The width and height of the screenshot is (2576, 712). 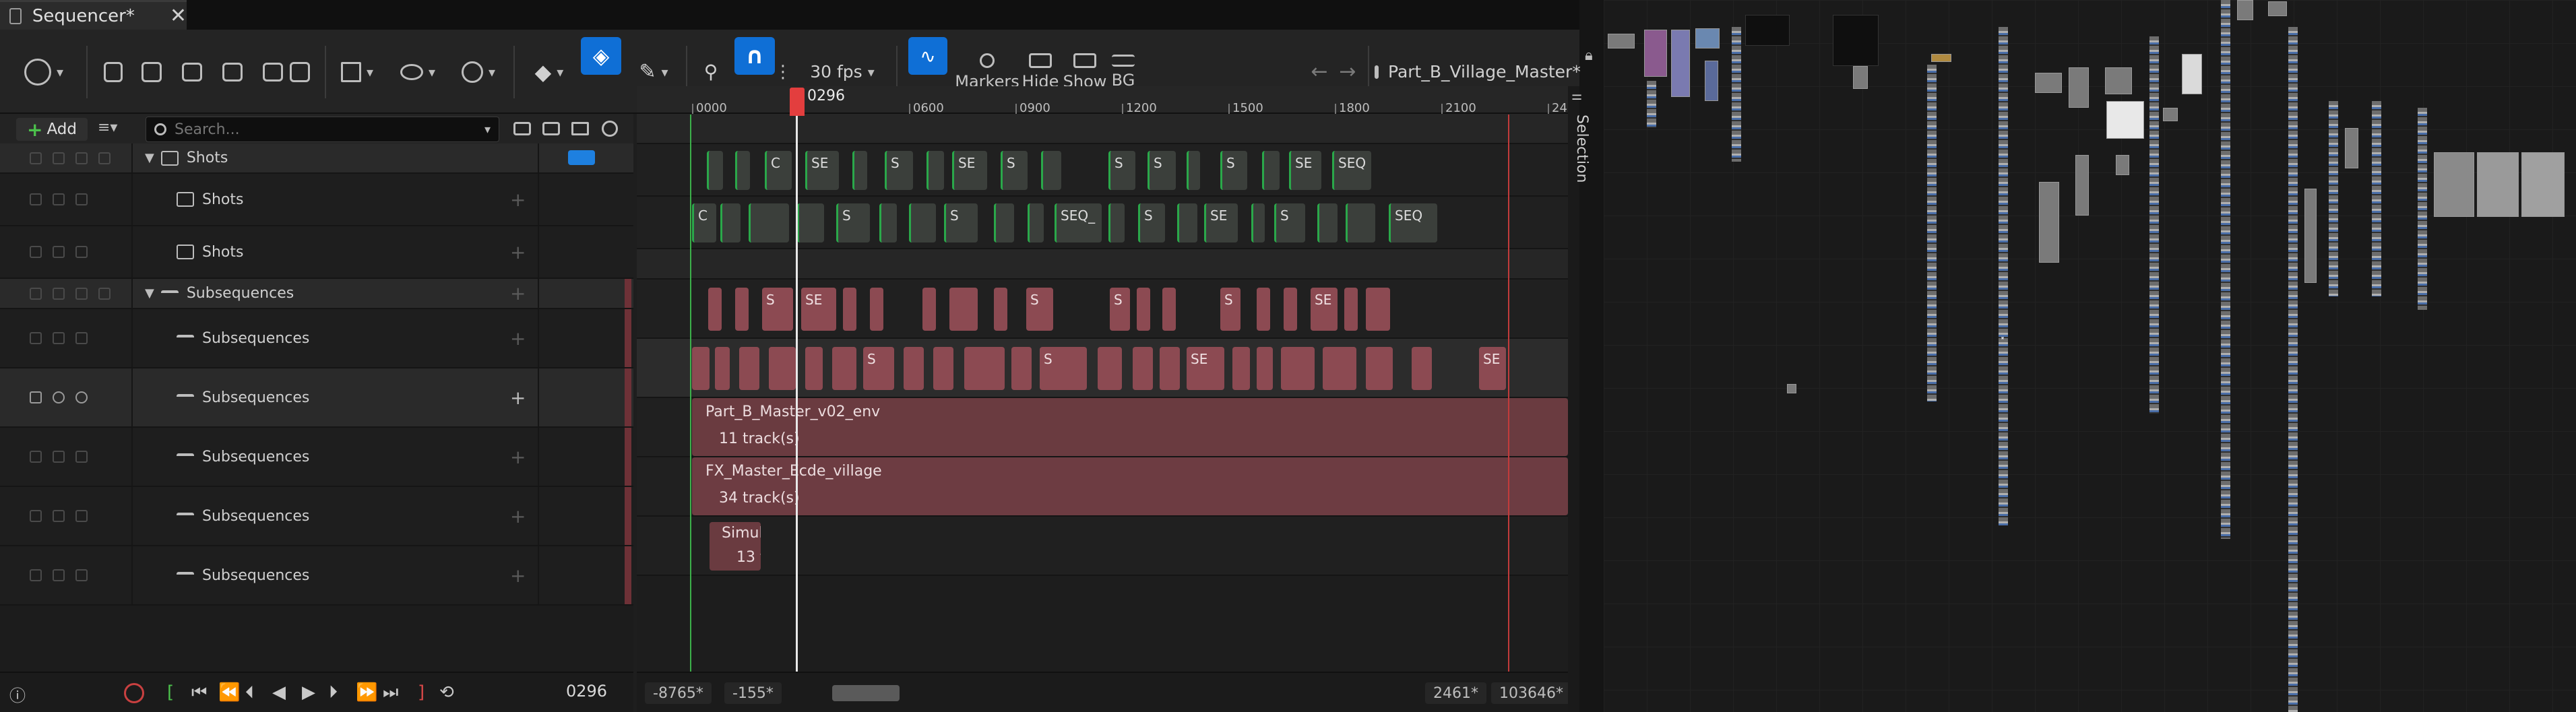 I want to click on graph-comment, so click(x=1856, y=40).